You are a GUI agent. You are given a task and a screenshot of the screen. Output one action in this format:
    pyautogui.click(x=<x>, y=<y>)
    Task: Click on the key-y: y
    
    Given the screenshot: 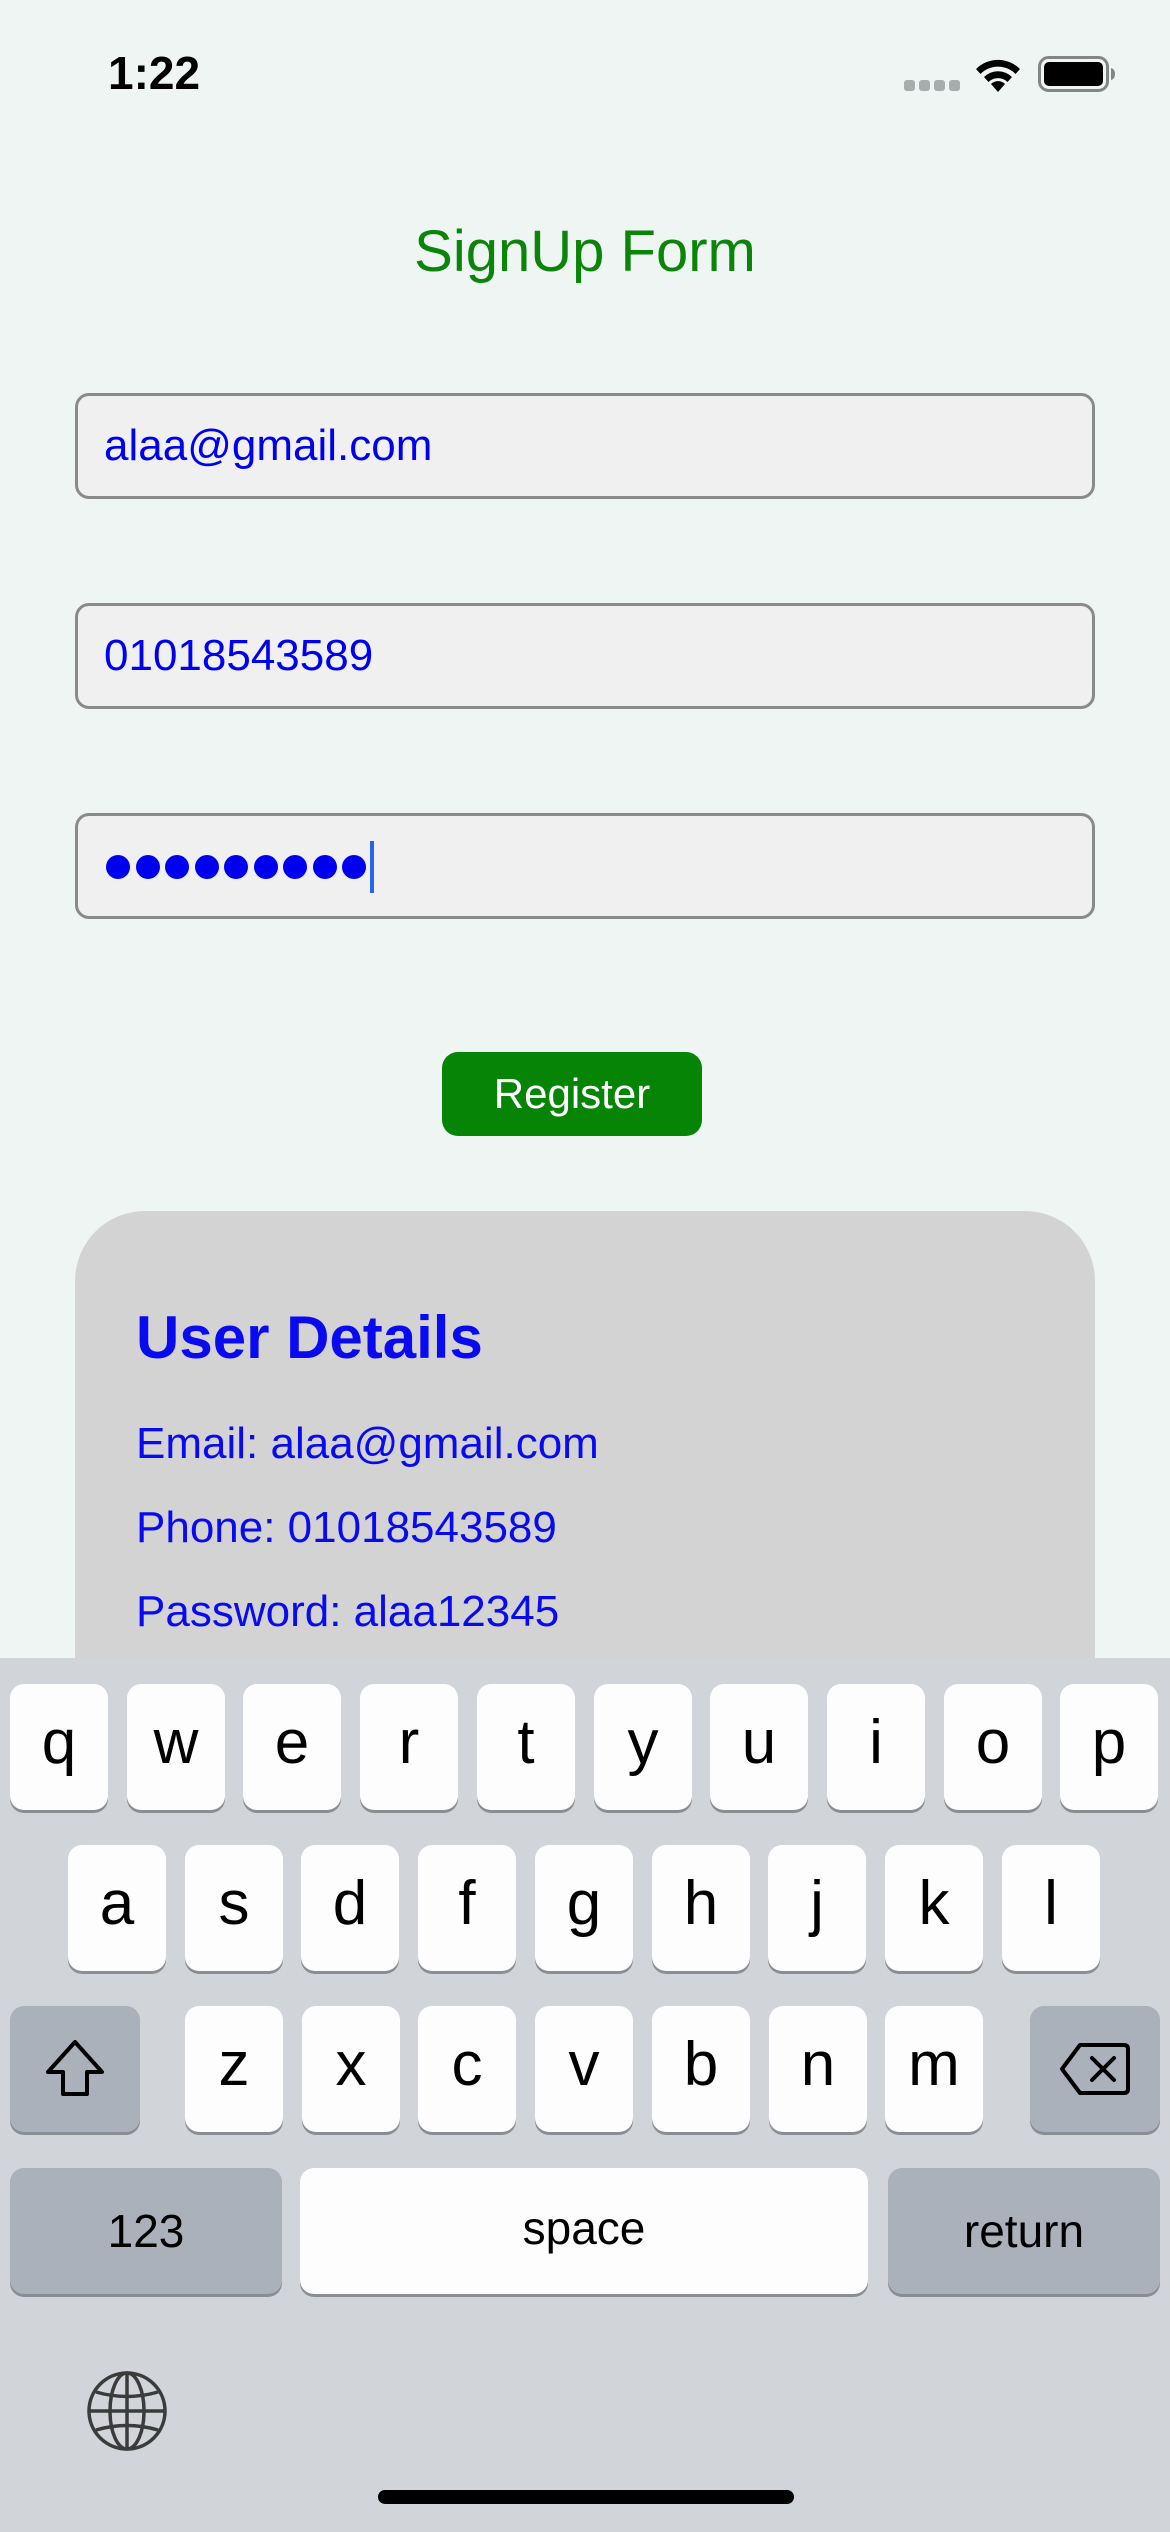 What is the action you would take?
    pyautogui.click(x=643, y=1747)
    